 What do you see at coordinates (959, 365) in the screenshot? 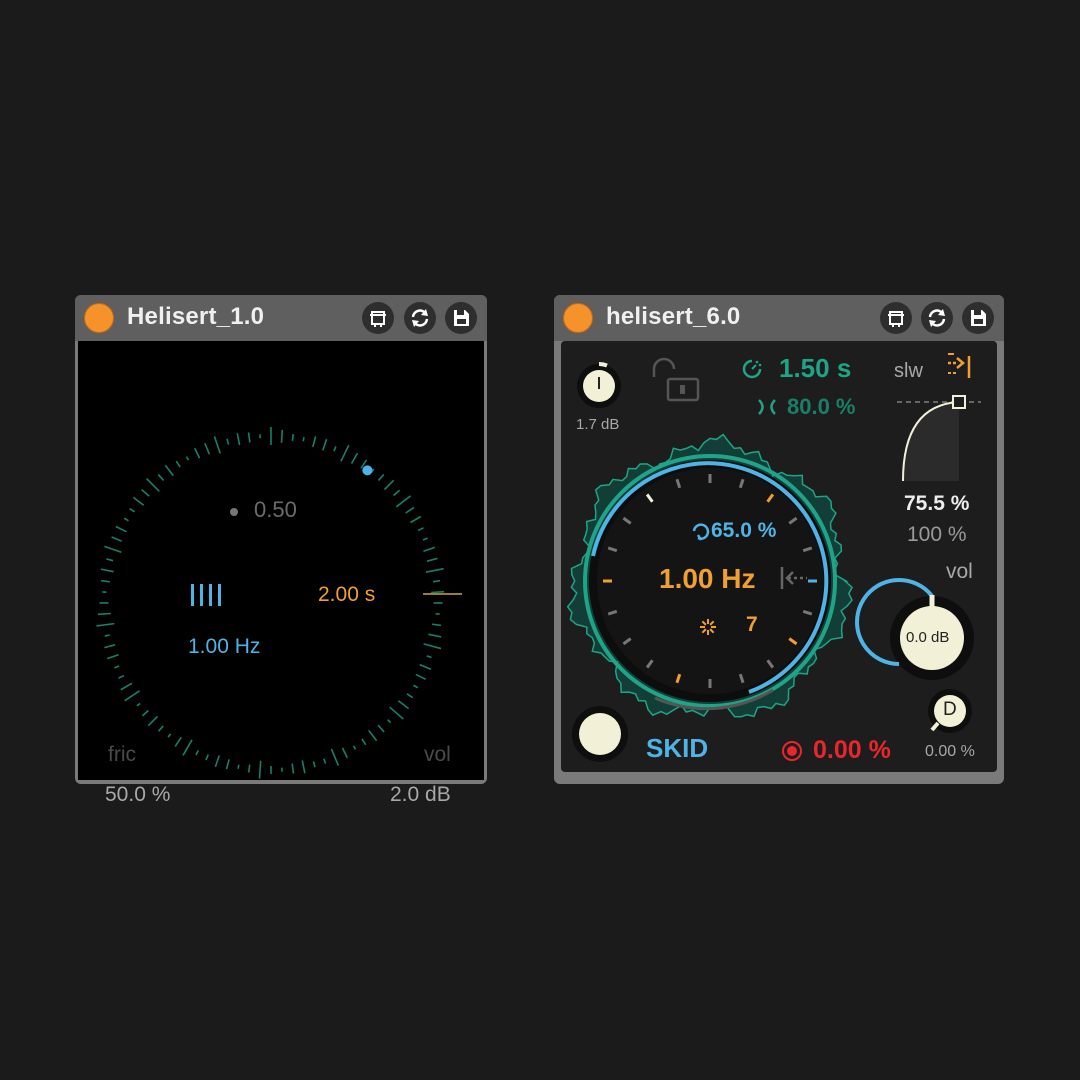
I see `to-end-icon` at bounding box center [959, 365].